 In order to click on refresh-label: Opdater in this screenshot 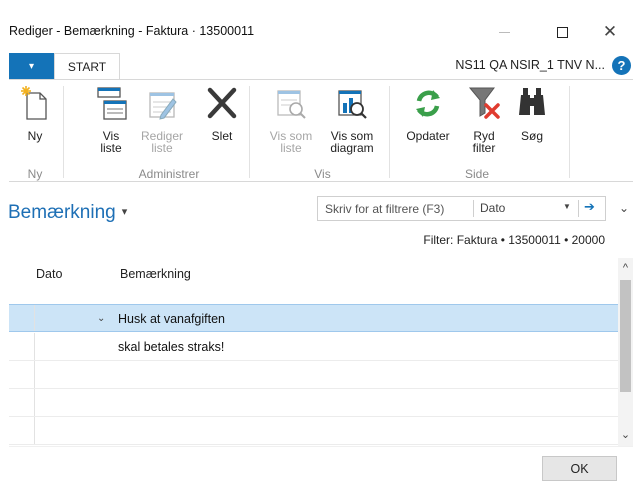, I will do `click(428, 136)`.